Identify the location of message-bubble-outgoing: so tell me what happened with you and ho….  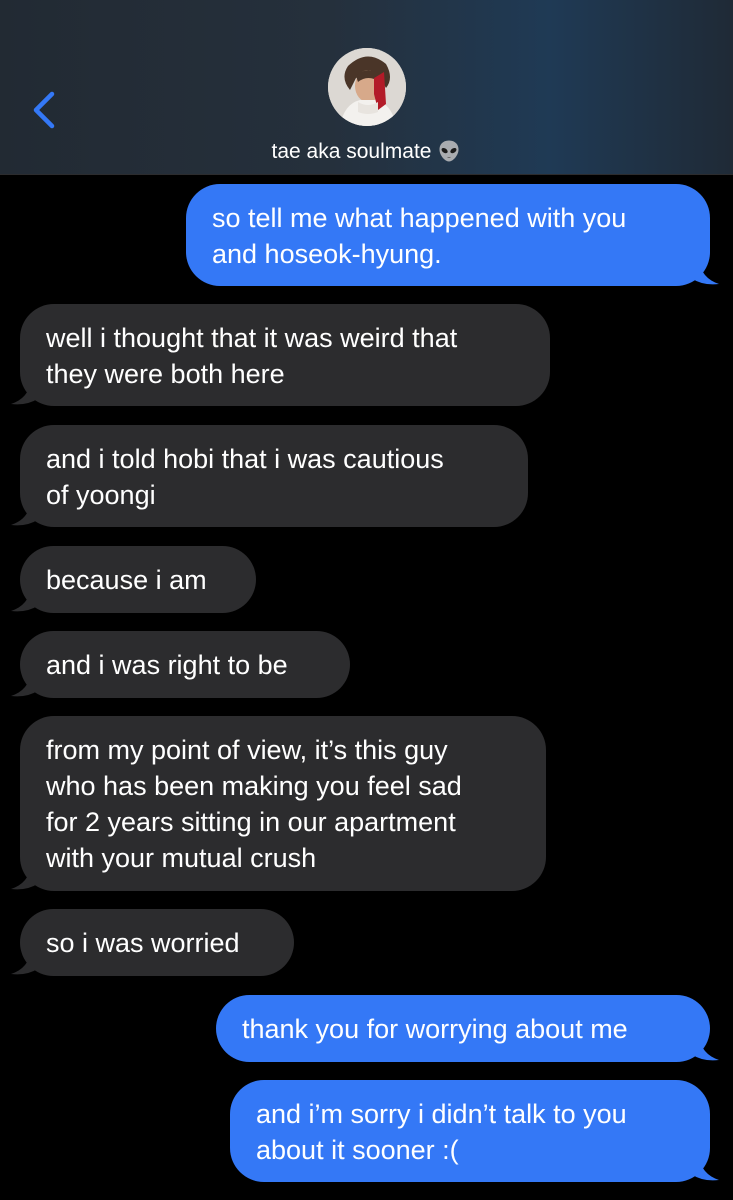
(452, 235).